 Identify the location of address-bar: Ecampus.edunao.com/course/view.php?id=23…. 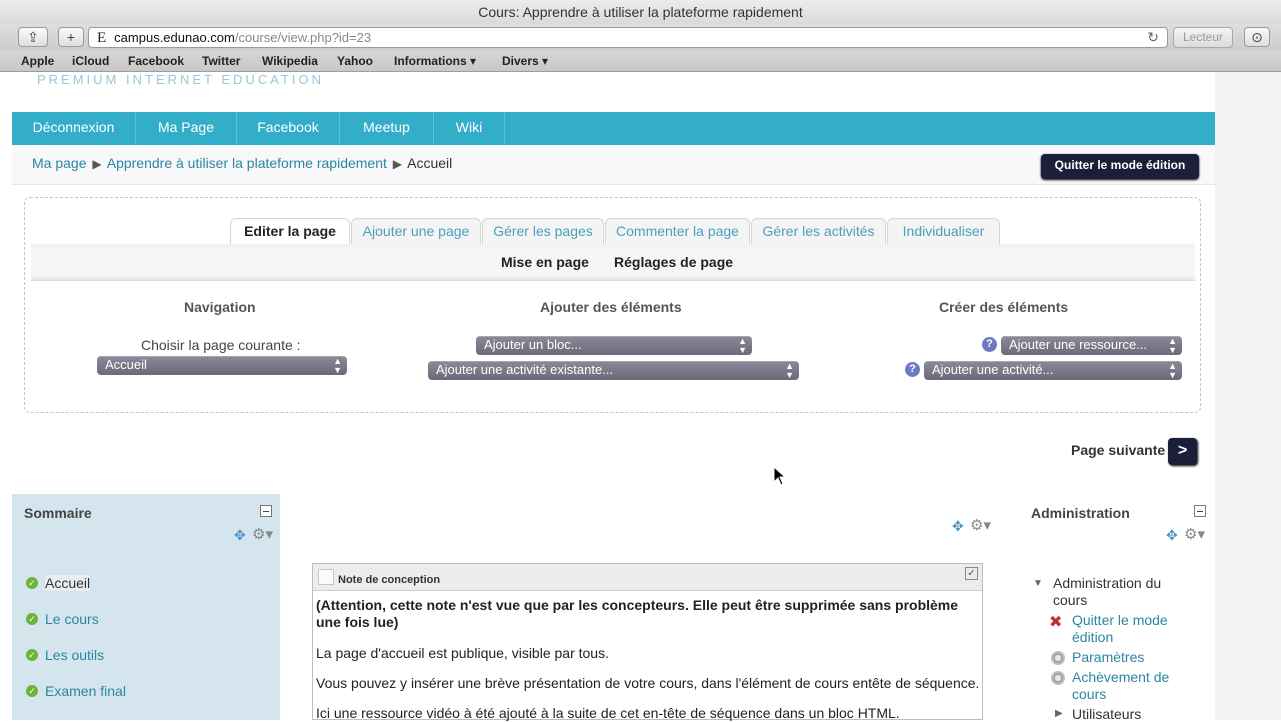
(628, 37).